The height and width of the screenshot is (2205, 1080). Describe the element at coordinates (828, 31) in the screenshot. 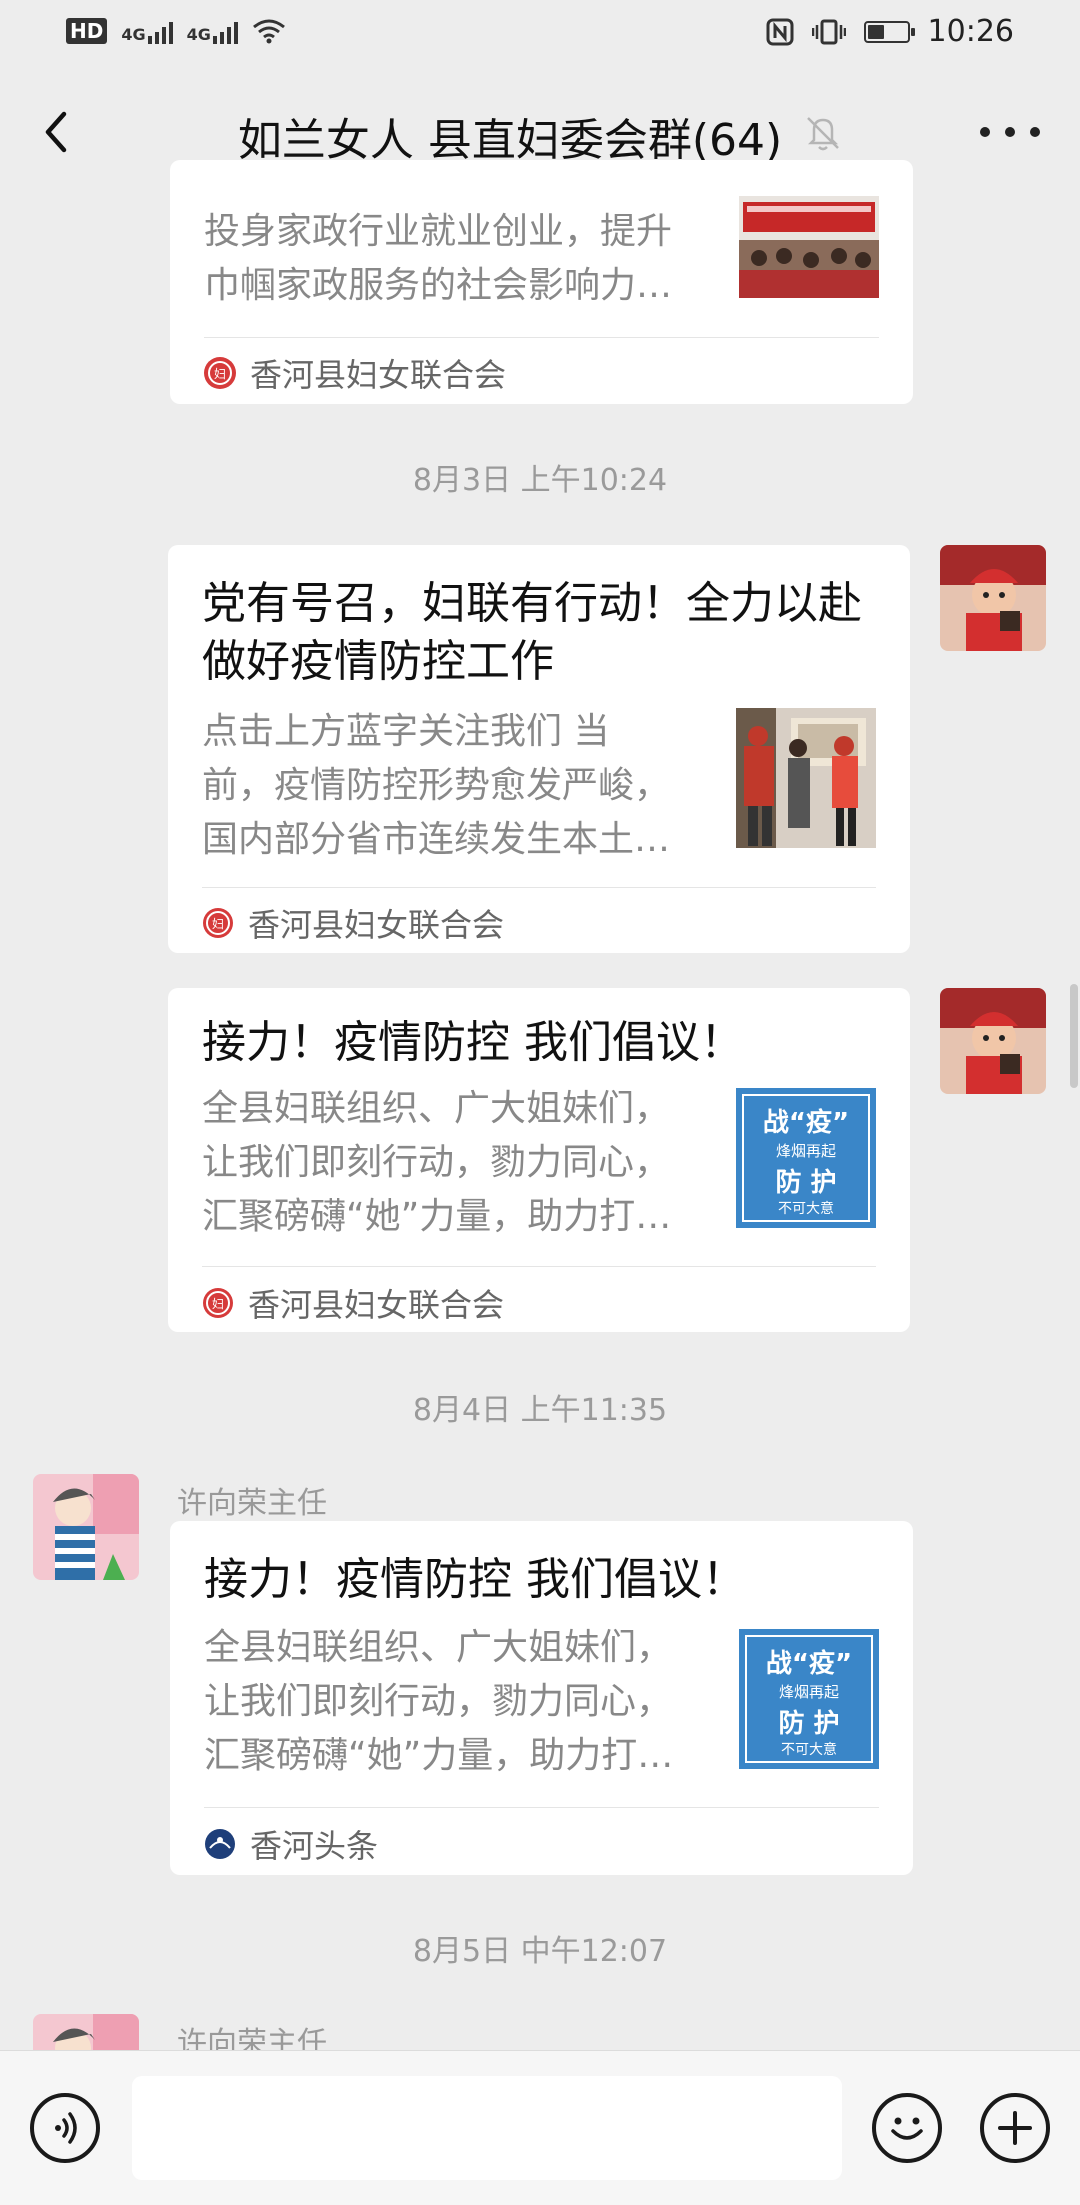

I see `vibrate-icon` at that location.